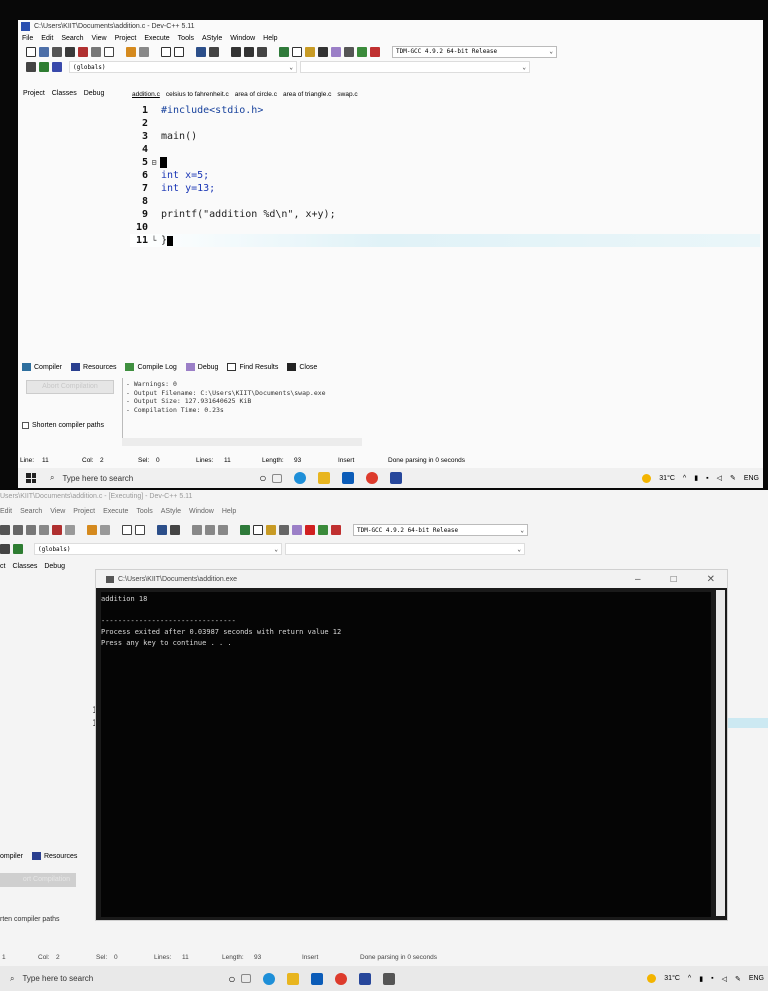 This screenshot has height=991, width=768. Describe the element at coordinates (44, 51) in the screenshot. I see `open-file-icon` at that location.